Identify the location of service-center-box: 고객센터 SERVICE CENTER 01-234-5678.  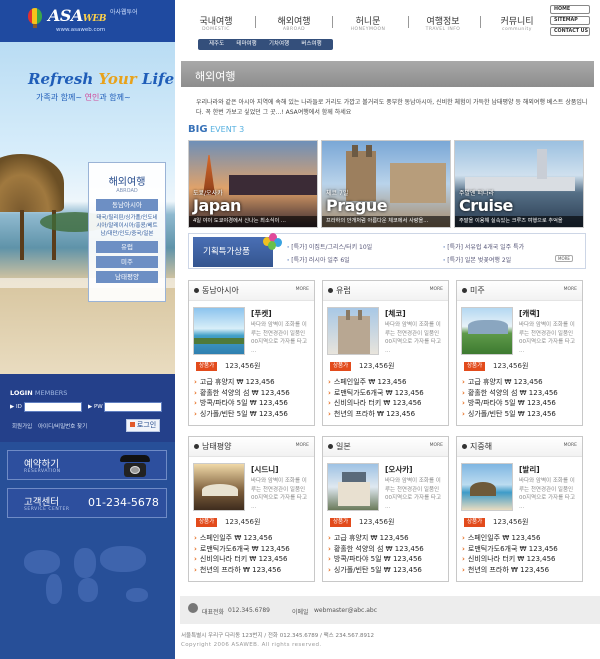
(87, 503).